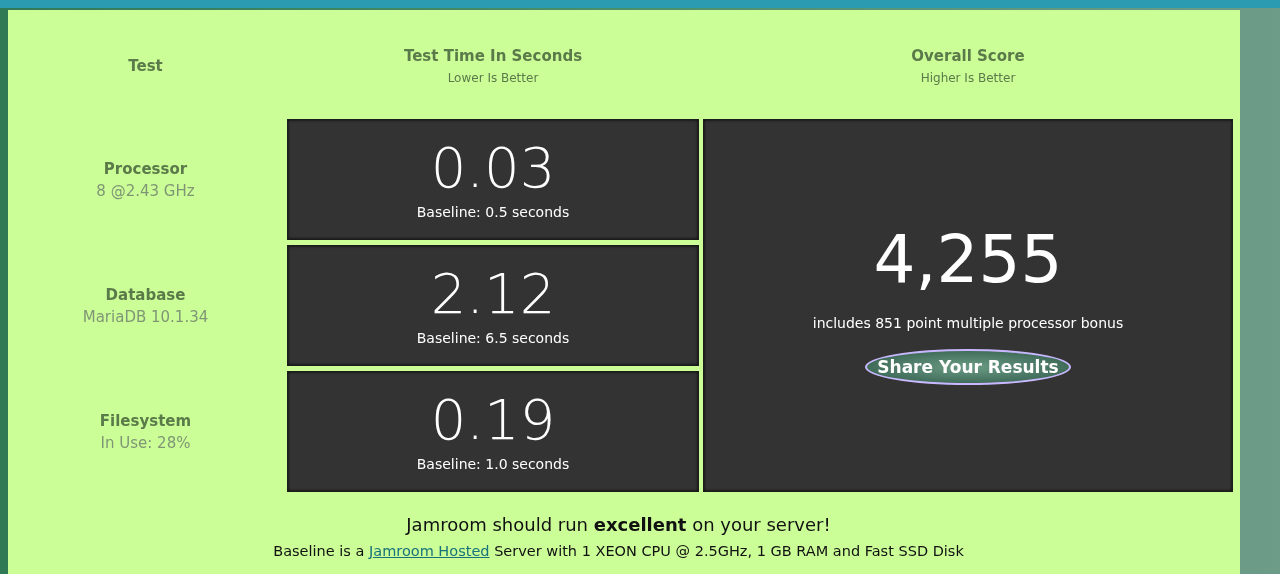 This screenshot has width=1280, height=574. I want to click on column-heading: Overall Score, so click(968, 56).